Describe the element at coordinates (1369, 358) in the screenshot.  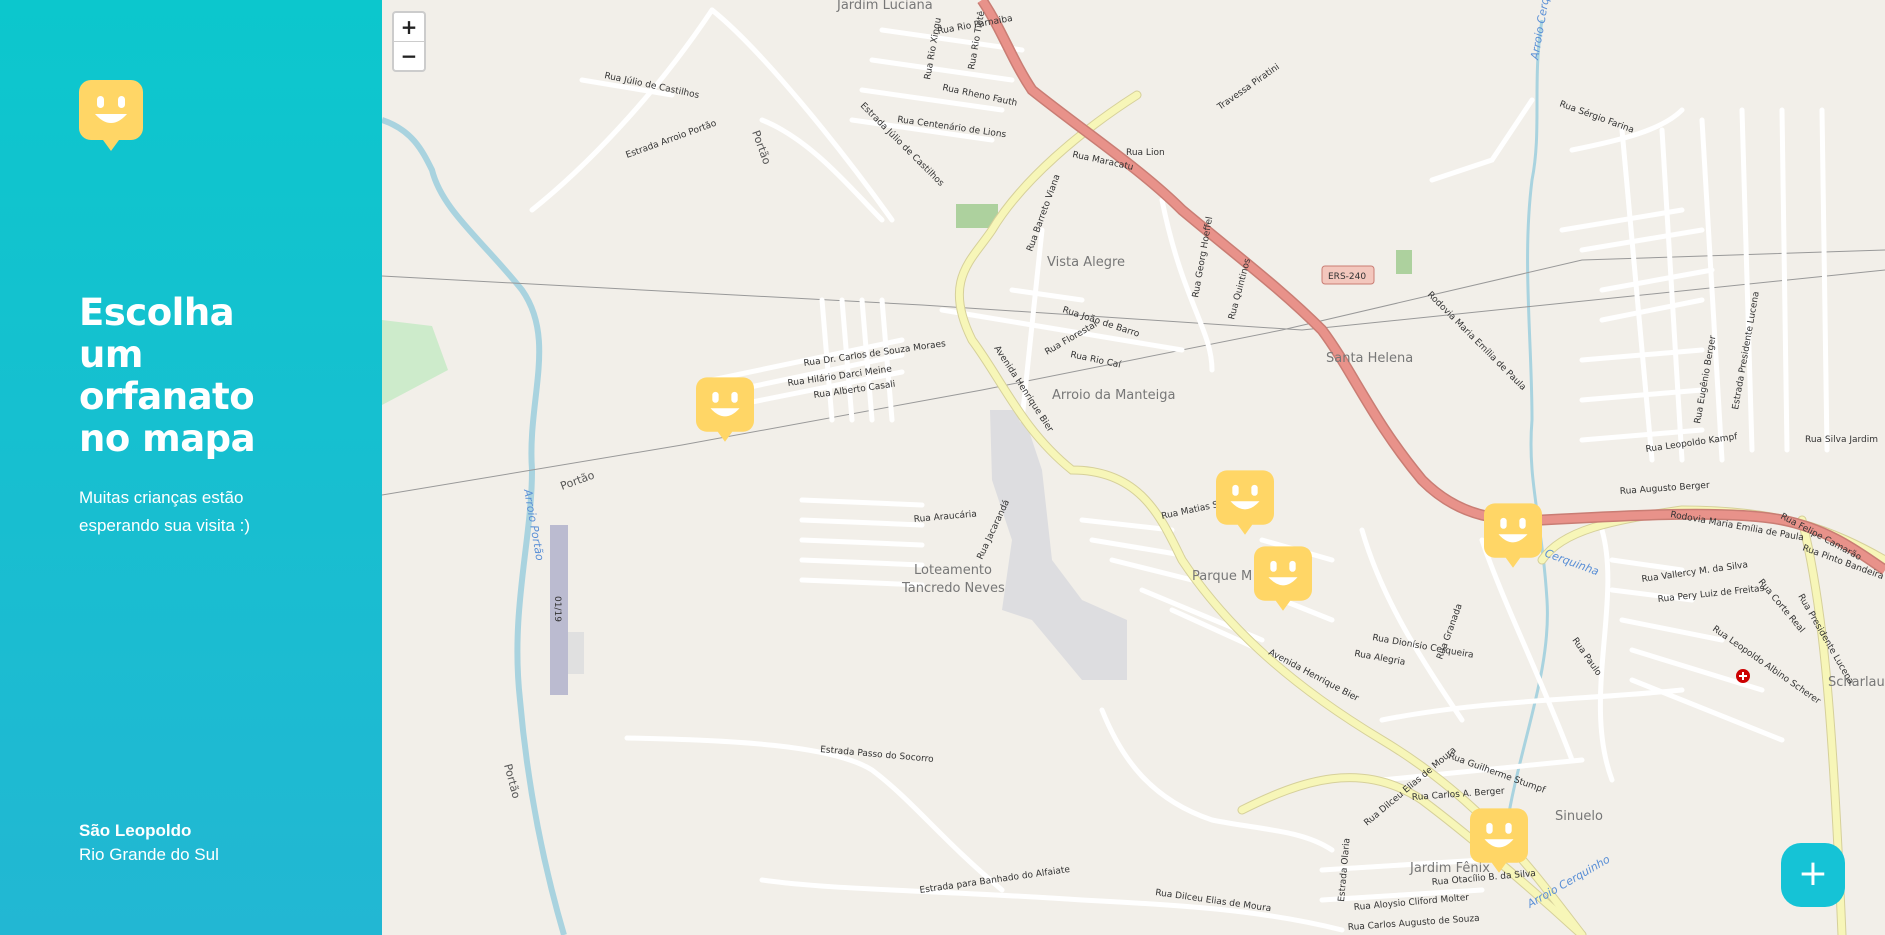
I see `place-santa-helena: Santa Helena` at that location.